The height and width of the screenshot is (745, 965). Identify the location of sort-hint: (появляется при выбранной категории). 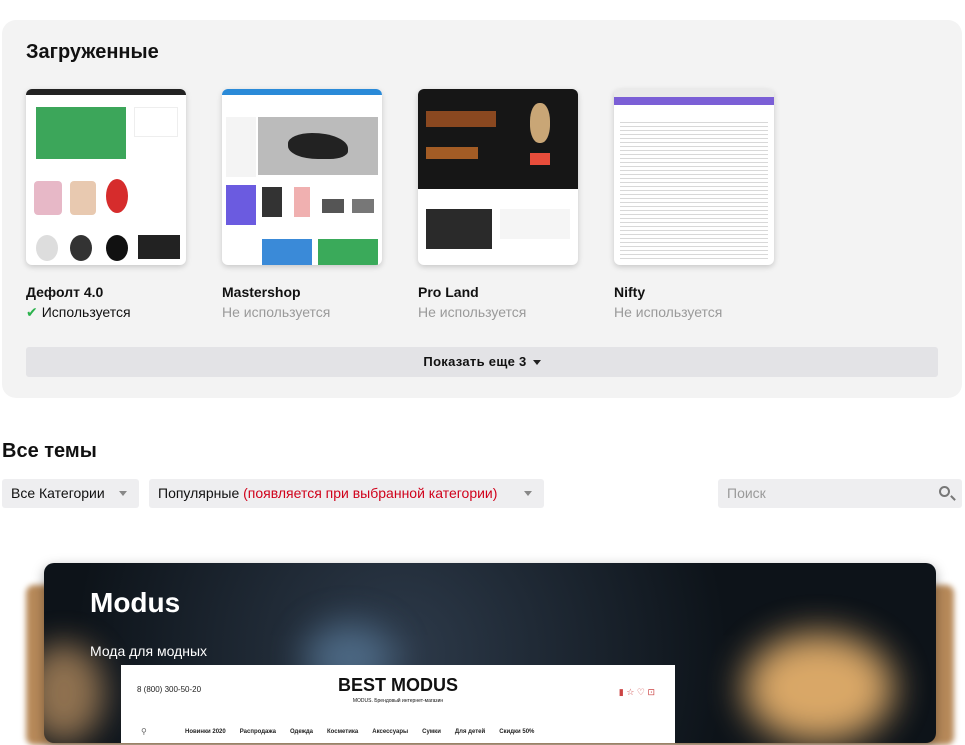
(370, 493).